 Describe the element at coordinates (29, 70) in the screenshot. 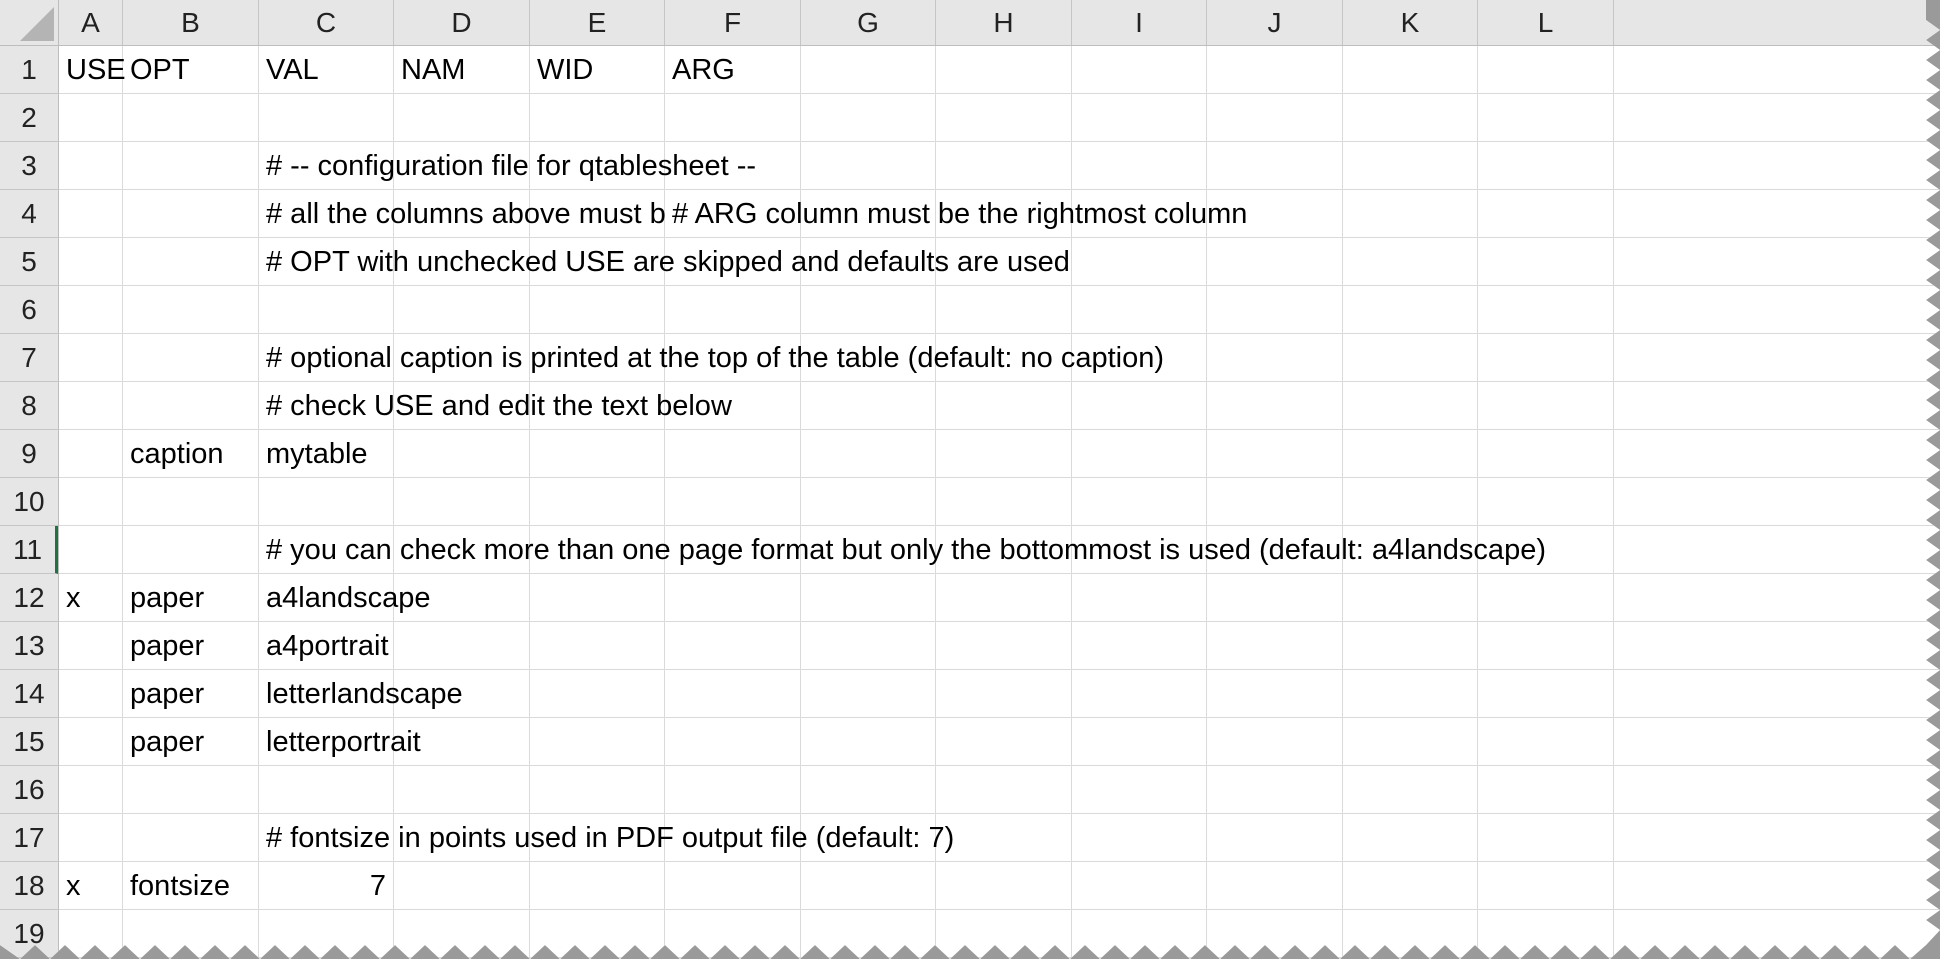

I see `row-header-1: 1` at that location.